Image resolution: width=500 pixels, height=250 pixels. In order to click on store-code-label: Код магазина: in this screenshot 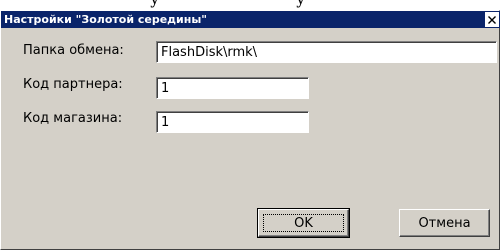, I will do `click(73, 118)`.